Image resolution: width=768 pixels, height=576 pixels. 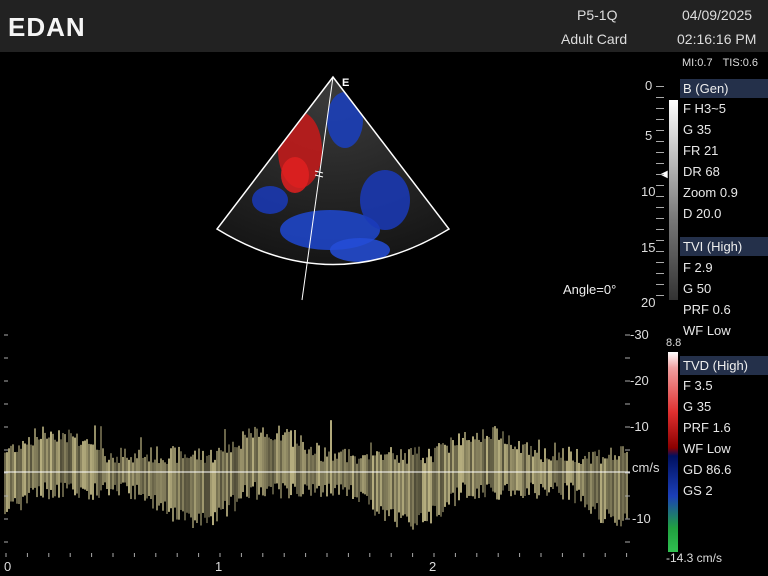 What do you see at coordinates (674, 343) in the screenshot?
I see `color-scale-max: 8.8` at bounding box center [674, 343].